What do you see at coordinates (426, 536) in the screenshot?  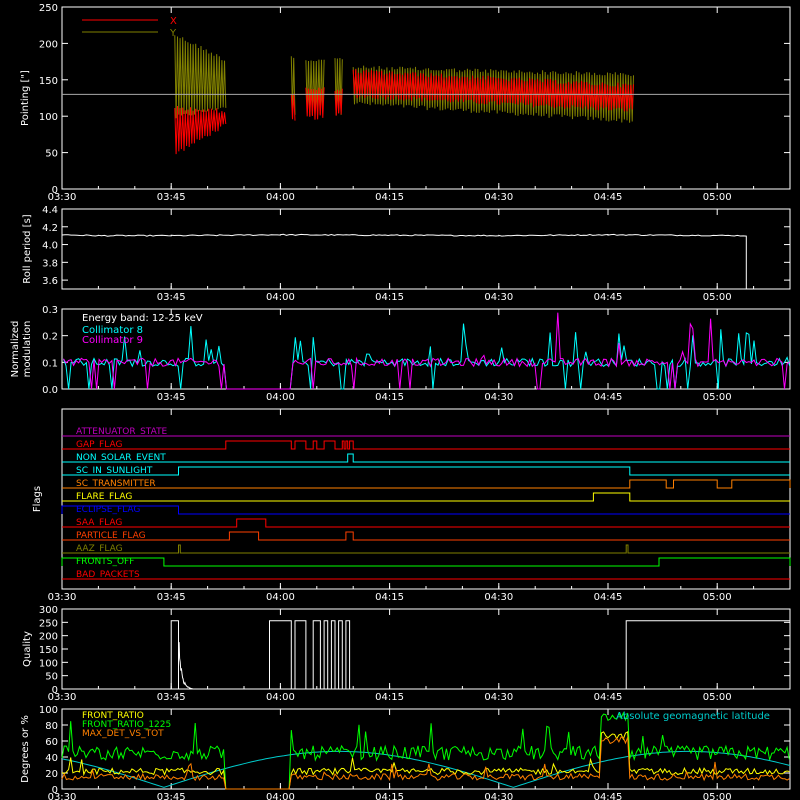 I see `flag-line-particle_flag` at bounding box center [426, 536].